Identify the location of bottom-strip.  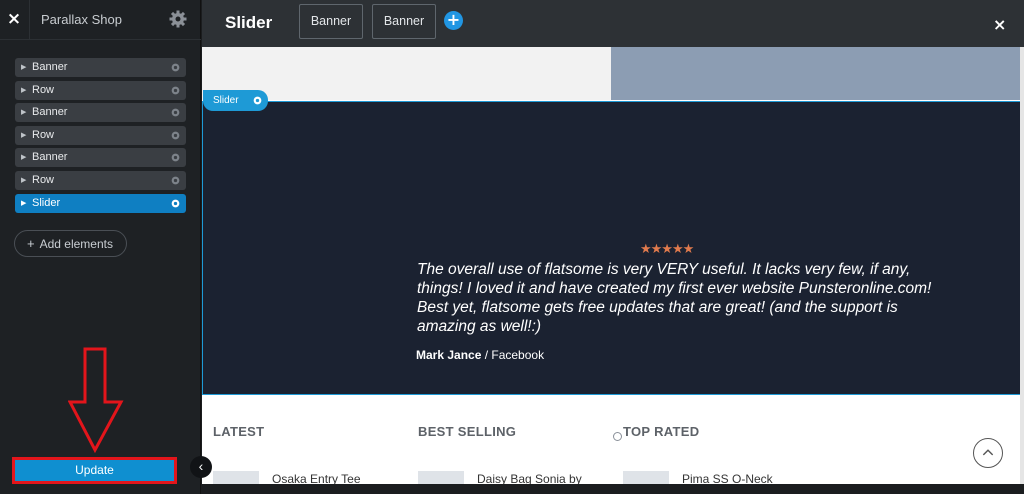
(613, 489).